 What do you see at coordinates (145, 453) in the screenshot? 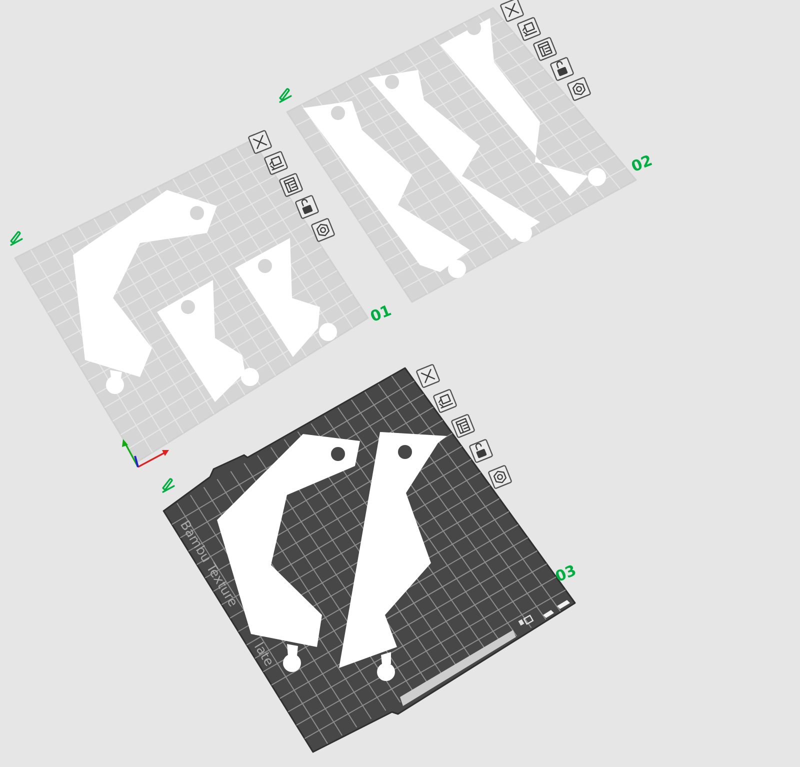
I see `axes-icon` at bounding box center [145, 453].